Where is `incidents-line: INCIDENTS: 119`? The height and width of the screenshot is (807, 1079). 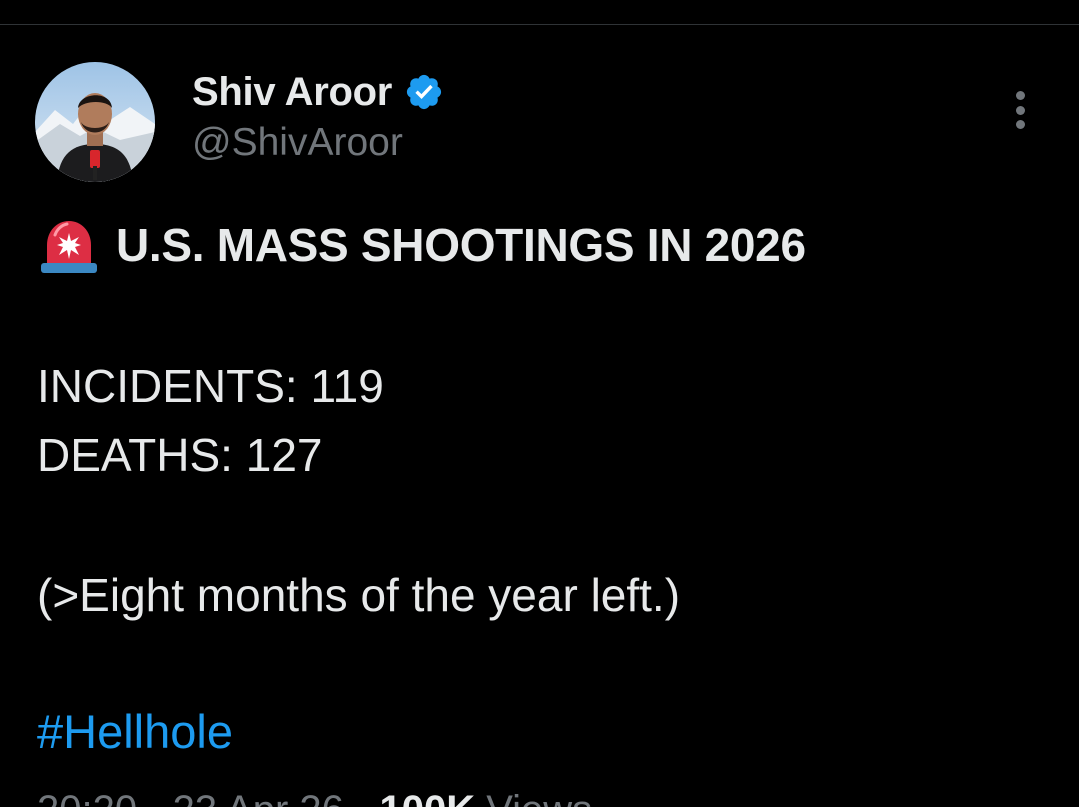
incidents-line: INCIDENTS: 119 is located at coordinates (210, 386).